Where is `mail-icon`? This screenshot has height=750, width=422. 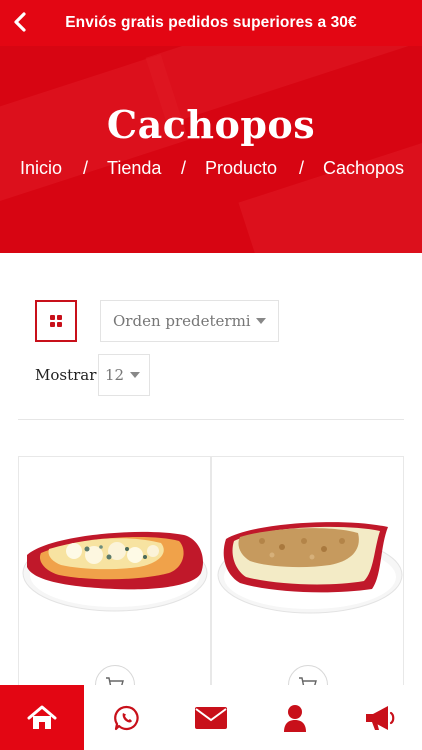
mail-icon is located at coordinates (210, 717).